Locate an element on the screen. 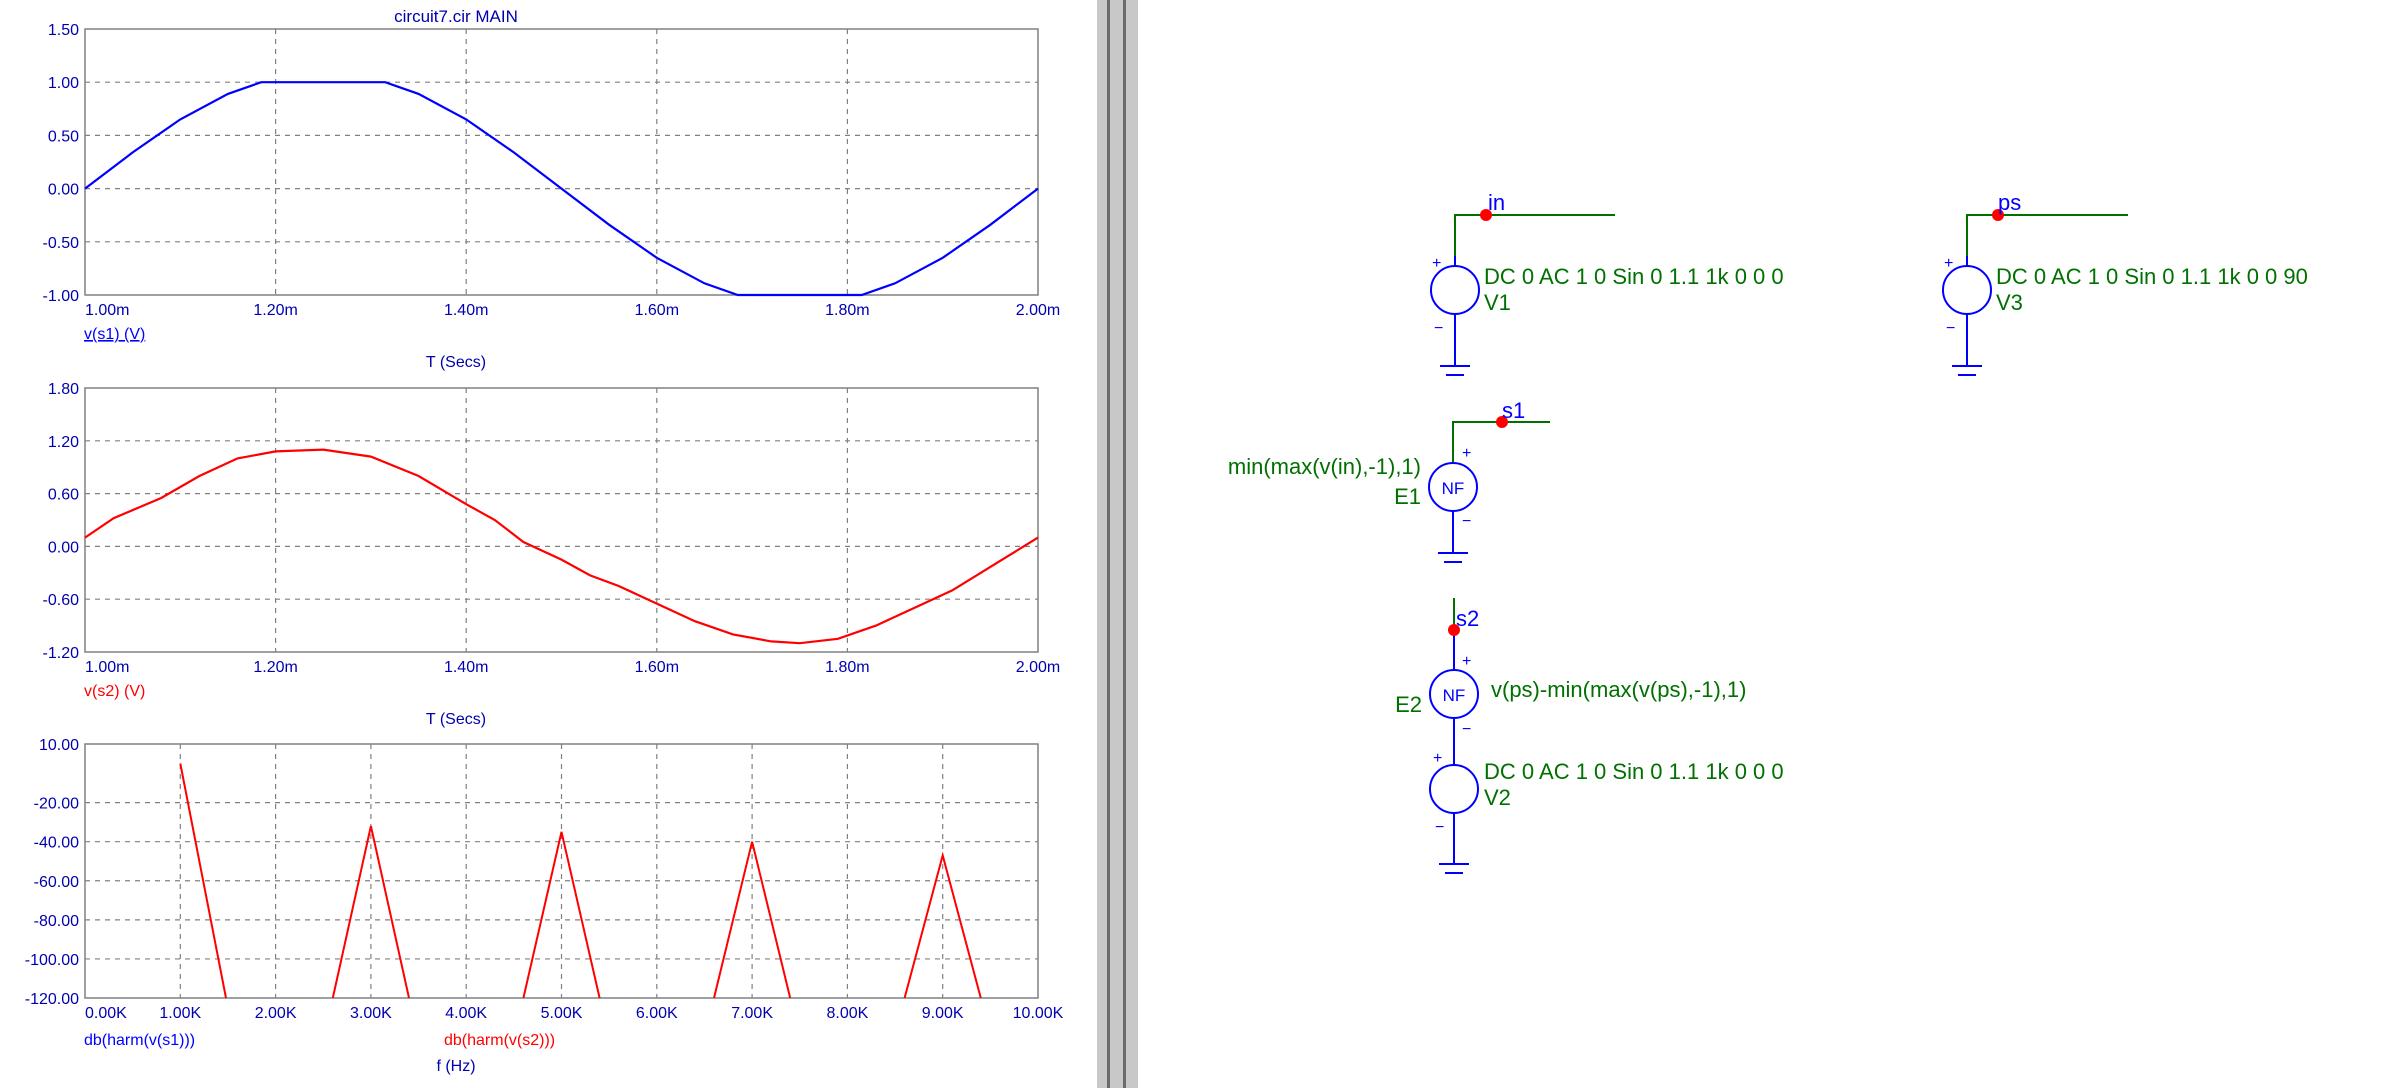 The image size is (2401, 1088). v2-plus: + is located at coordinates (1437, 758).